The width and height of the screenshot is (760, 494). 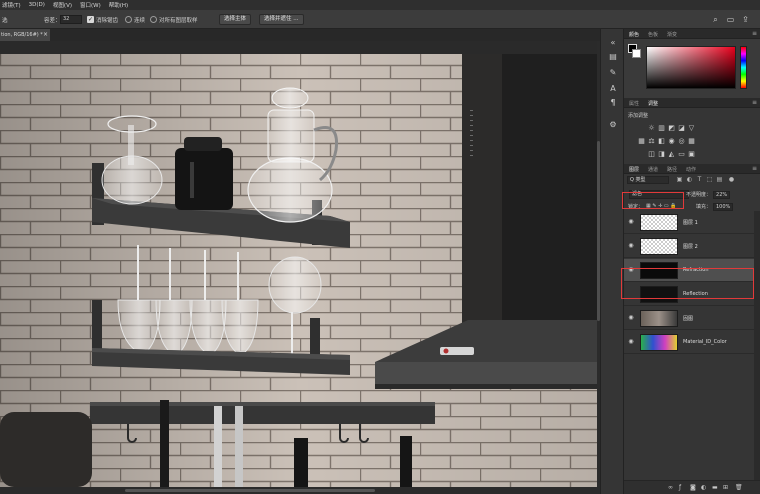 I want to click on menu-window: 窗口(W), so click(x=90, y=5).